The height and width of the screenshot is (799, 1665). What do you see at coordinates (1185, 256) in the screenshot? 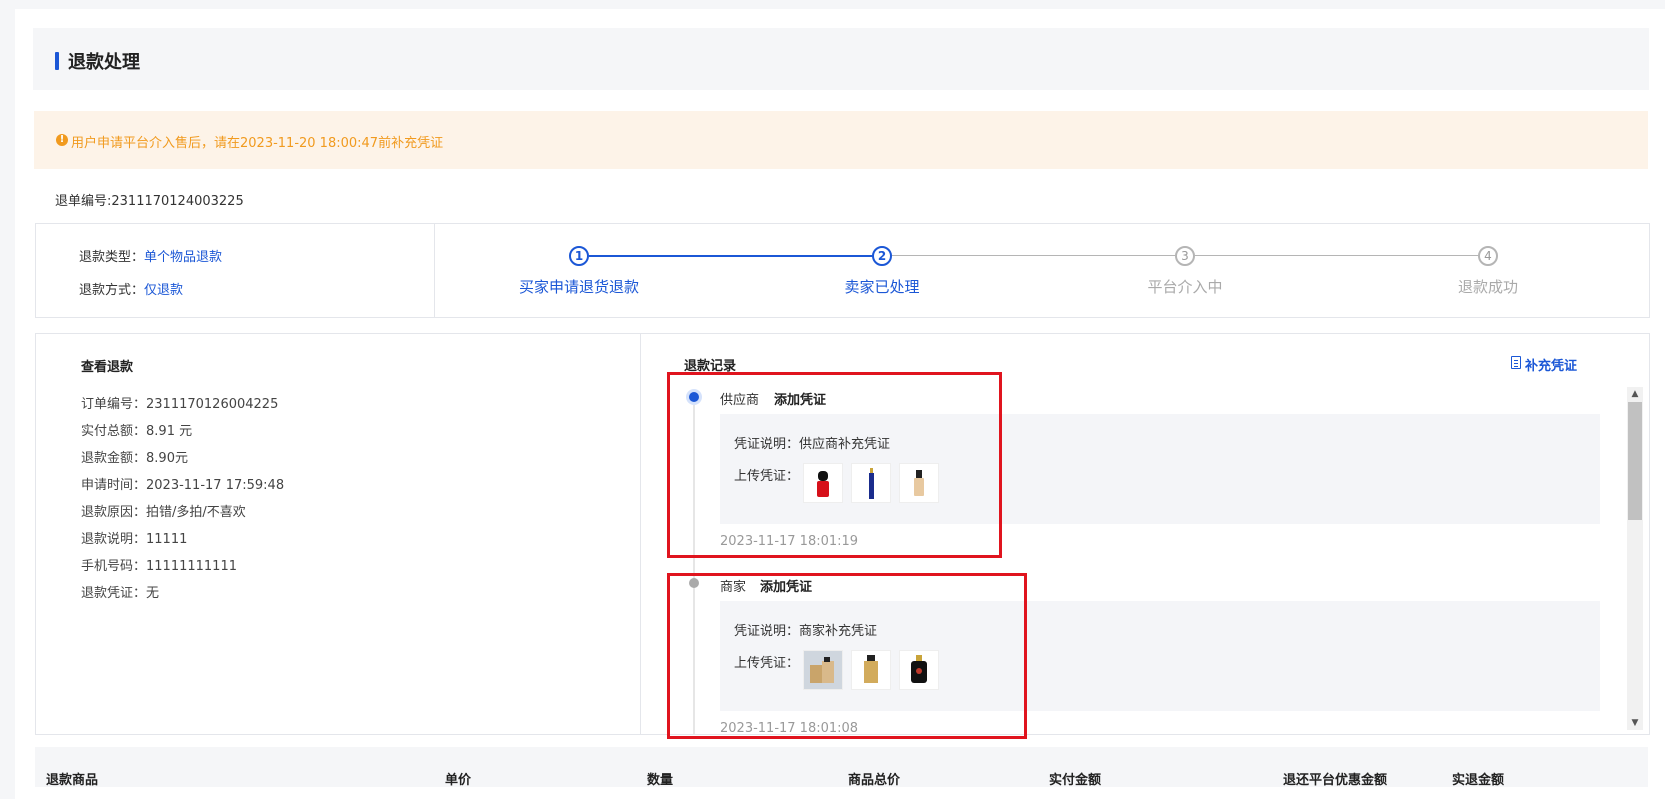
I see `step-3-circle: 3` at bounding box center [1185, 256].